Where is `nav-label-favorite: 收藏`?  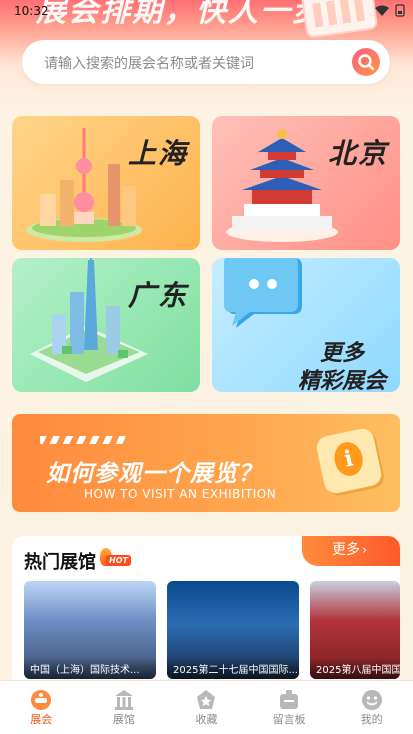
nav-label-favorite: 收藏 is located at coordinates (206, 719).